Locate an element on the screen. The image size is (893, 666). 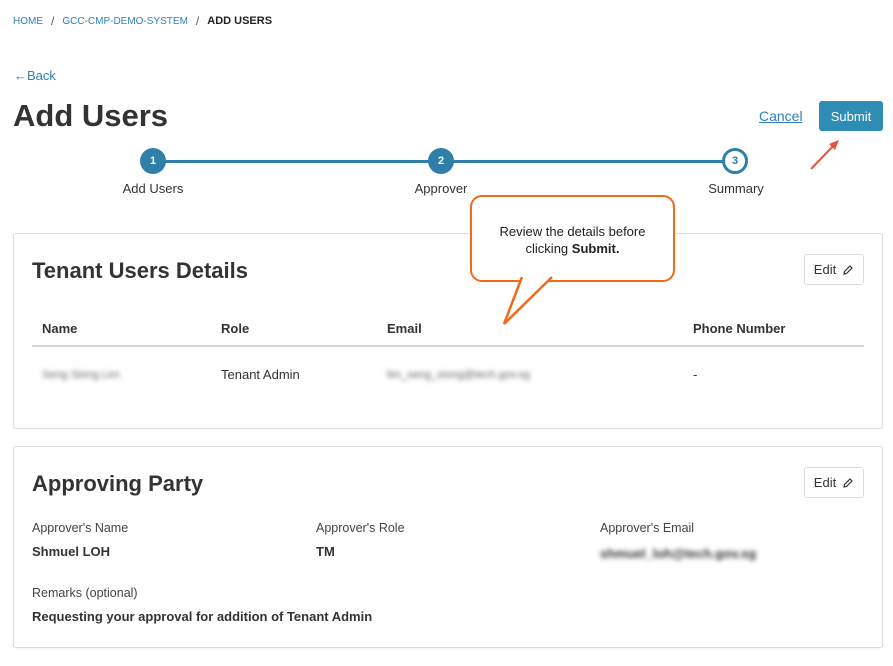
breadcrumb-home-link: HOME is located at coordinates (28, 21).